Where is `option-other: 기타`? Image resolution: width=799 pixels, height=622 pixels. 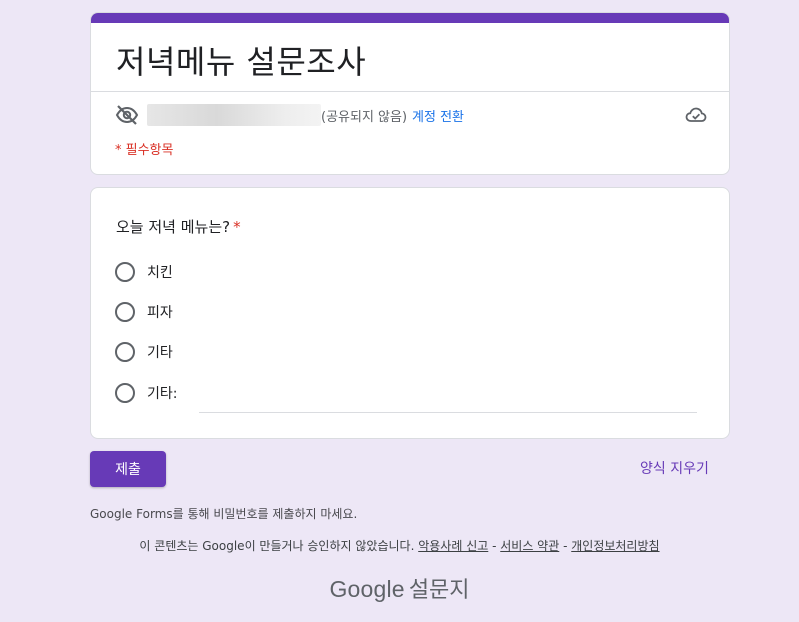 option-other: 기타 is located at coordinates (144, 352).